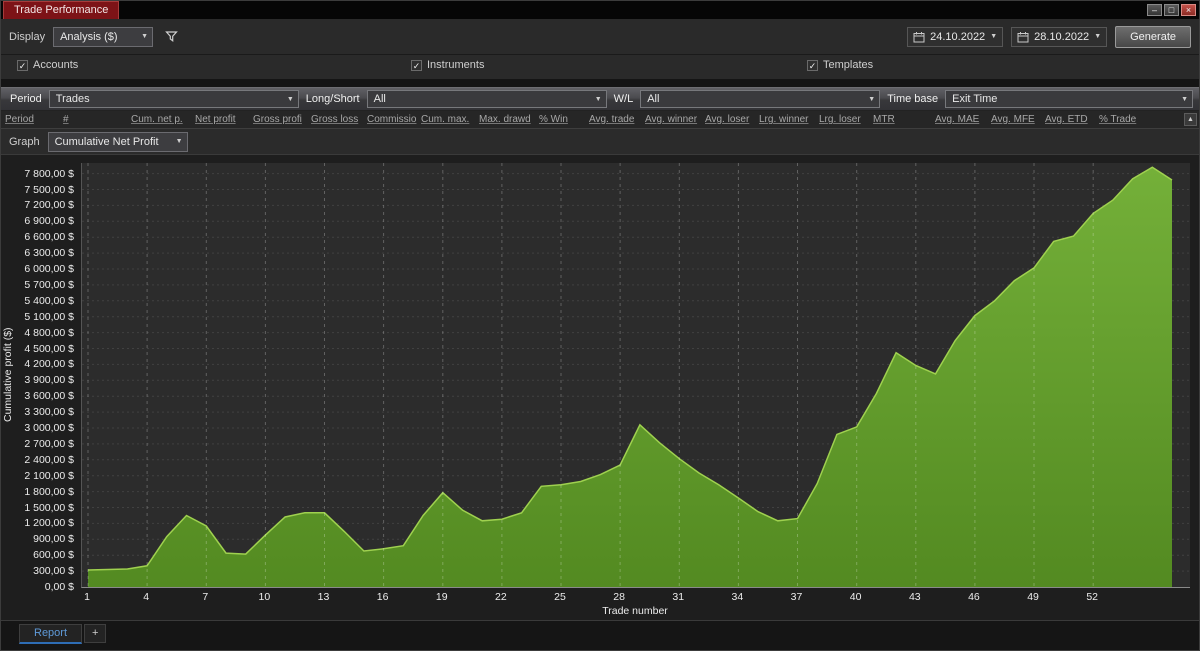  Describe the element at coordinates (106, 141) in the screenshot. I see `graph-type-select-value: Cumulative Net Profit` at that location.